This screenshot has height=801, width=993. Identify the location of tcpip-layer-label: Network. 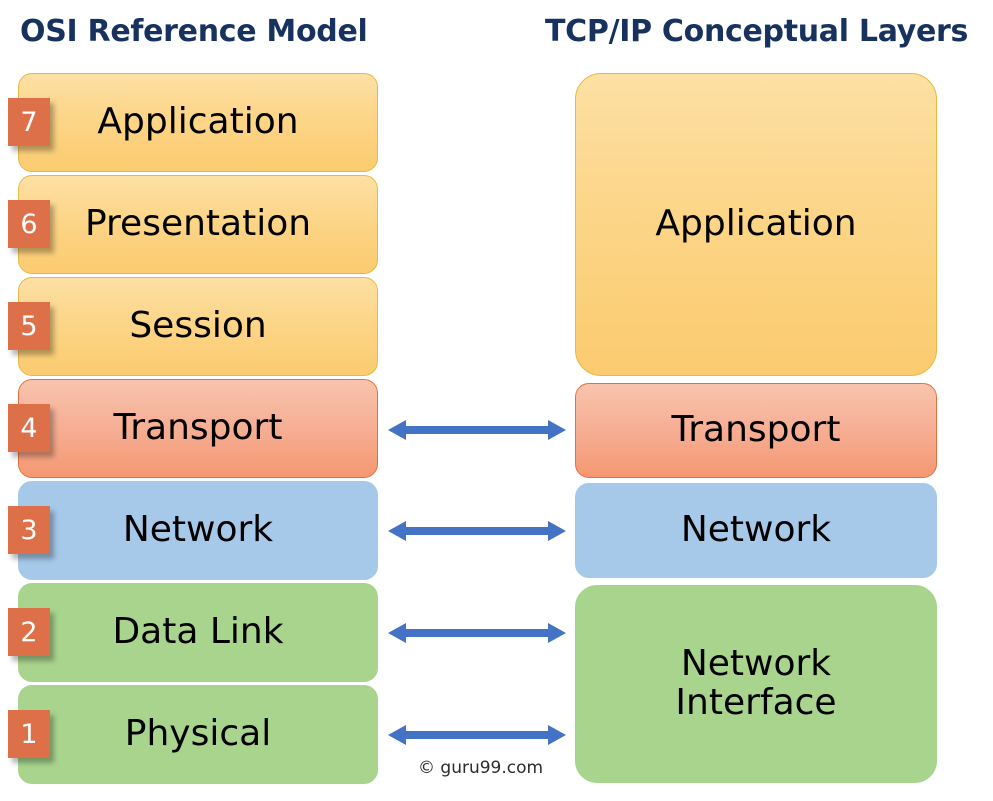
(756, 530).